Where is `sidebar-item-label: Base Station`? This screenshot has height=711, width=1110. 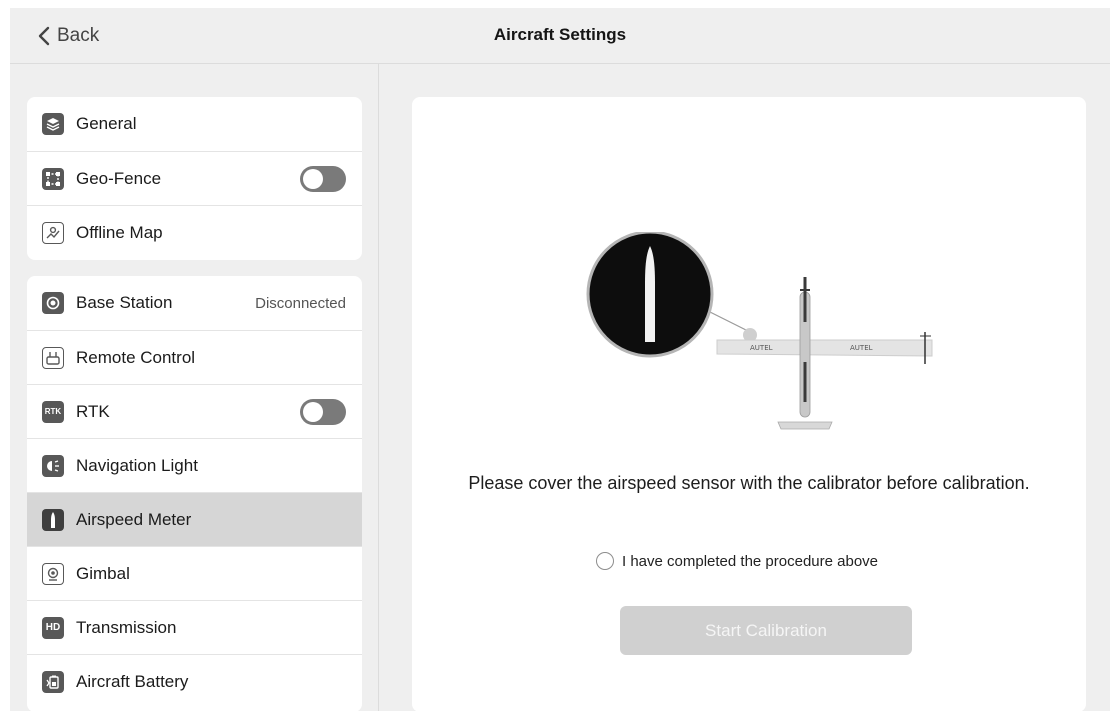
sidebar-item-label: Base Station is located at coordinates (124, 302).